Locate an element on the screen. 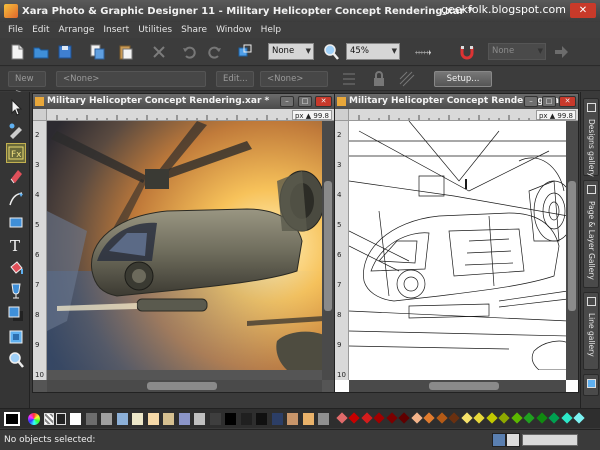  menu-help: Help is located at coordinates (271, 30).